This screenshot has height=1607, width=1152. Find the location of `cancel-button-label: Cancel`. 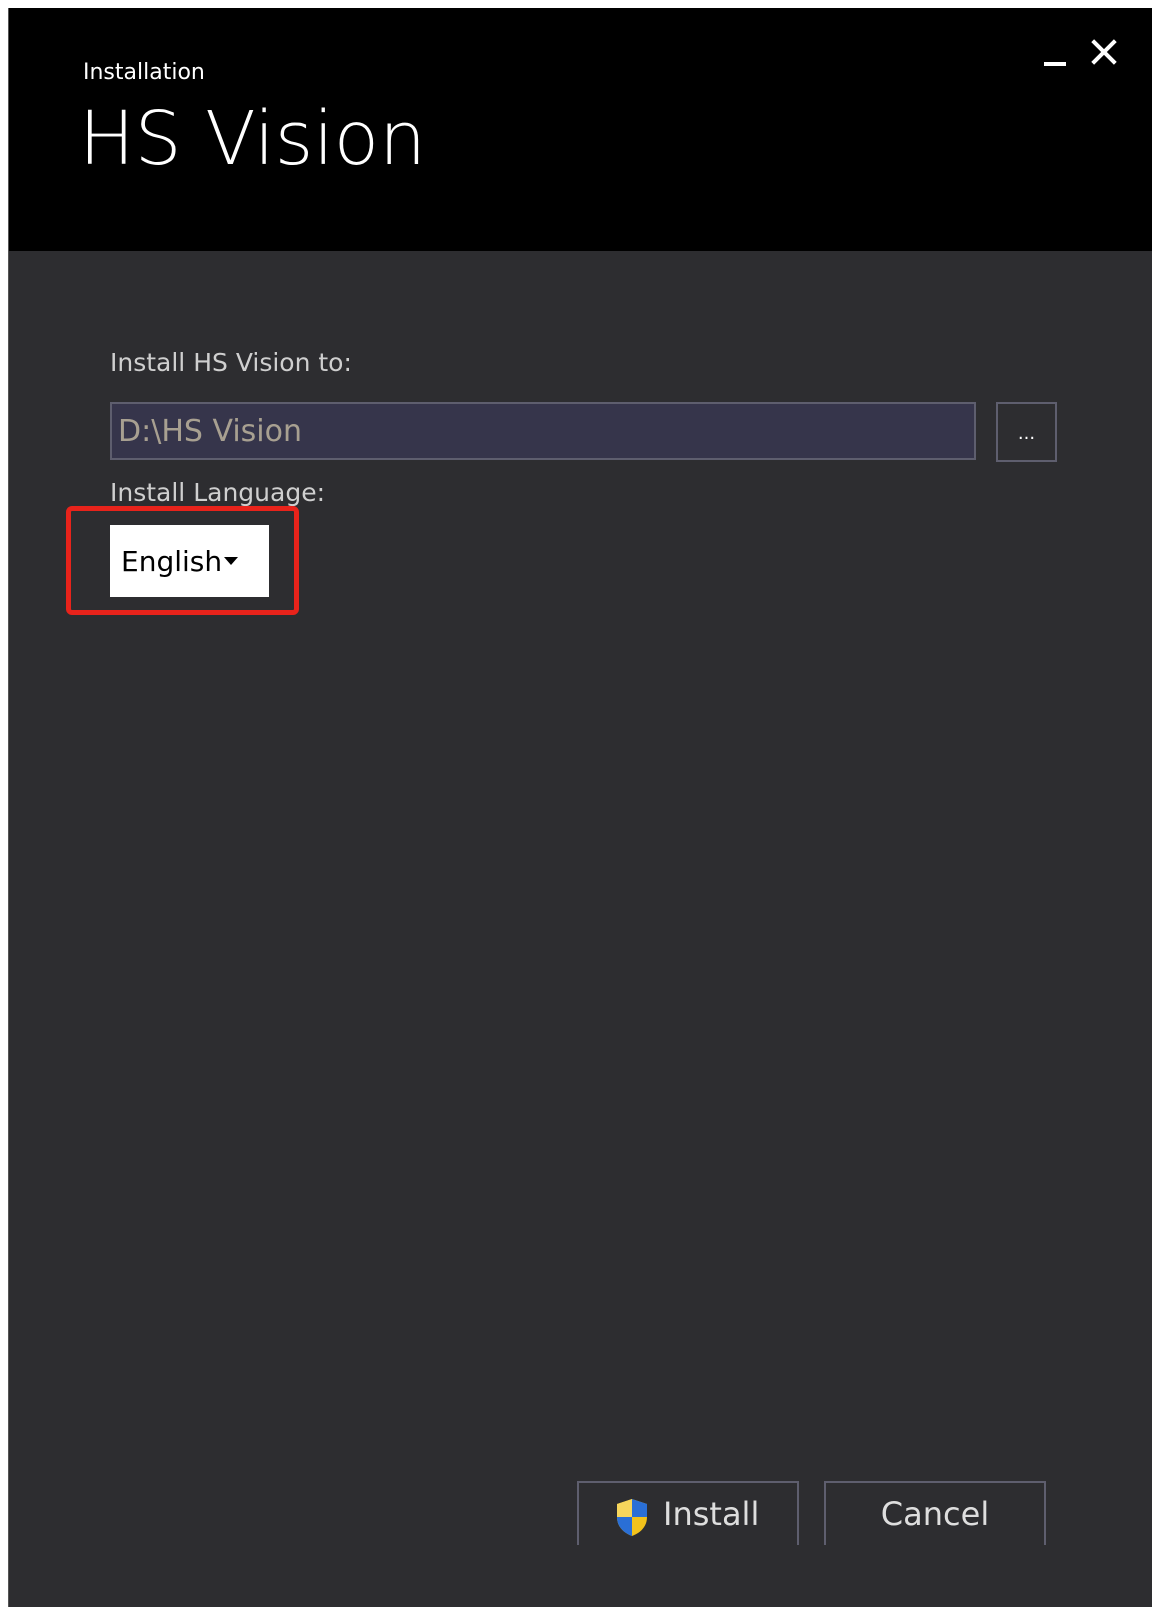

cancel-button-label: Cancel is located at coordinates (935, 1514).